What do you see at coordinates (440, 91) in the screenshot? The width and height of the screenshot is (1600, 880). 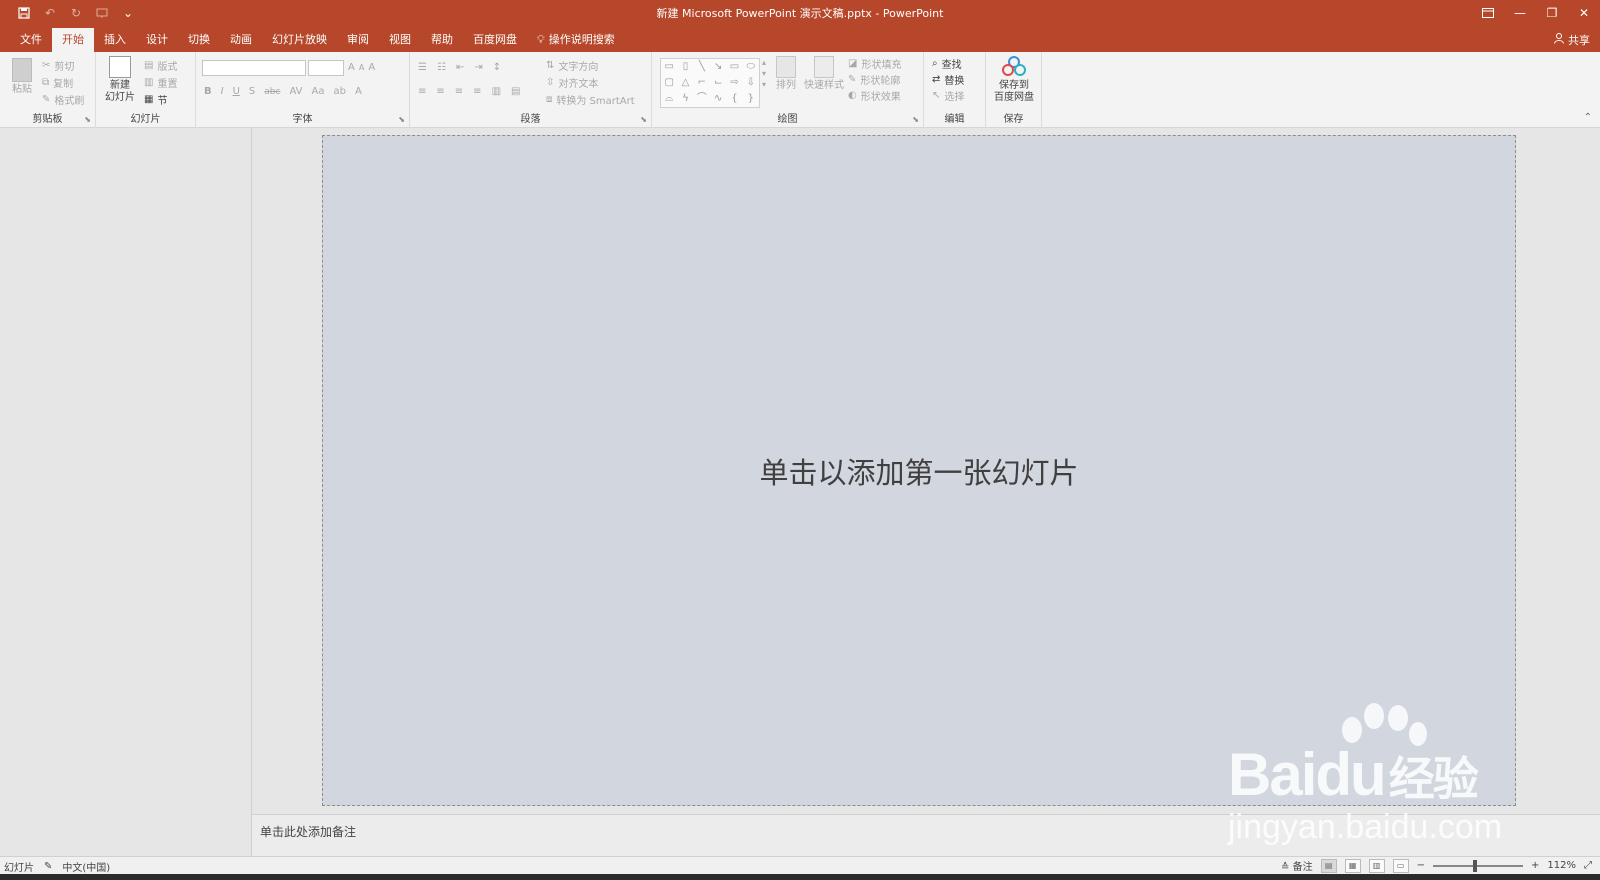 I see `align-center-icon: ≡` at bounding box center [440, 91].